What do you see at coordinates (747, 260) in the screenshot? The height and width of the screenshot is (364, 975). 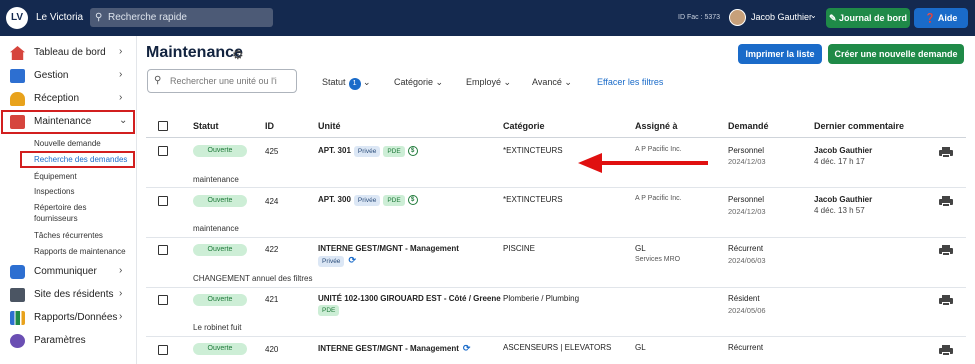 I see `row-requested-date: 2024/06/03` at bounding box center [747, 260].